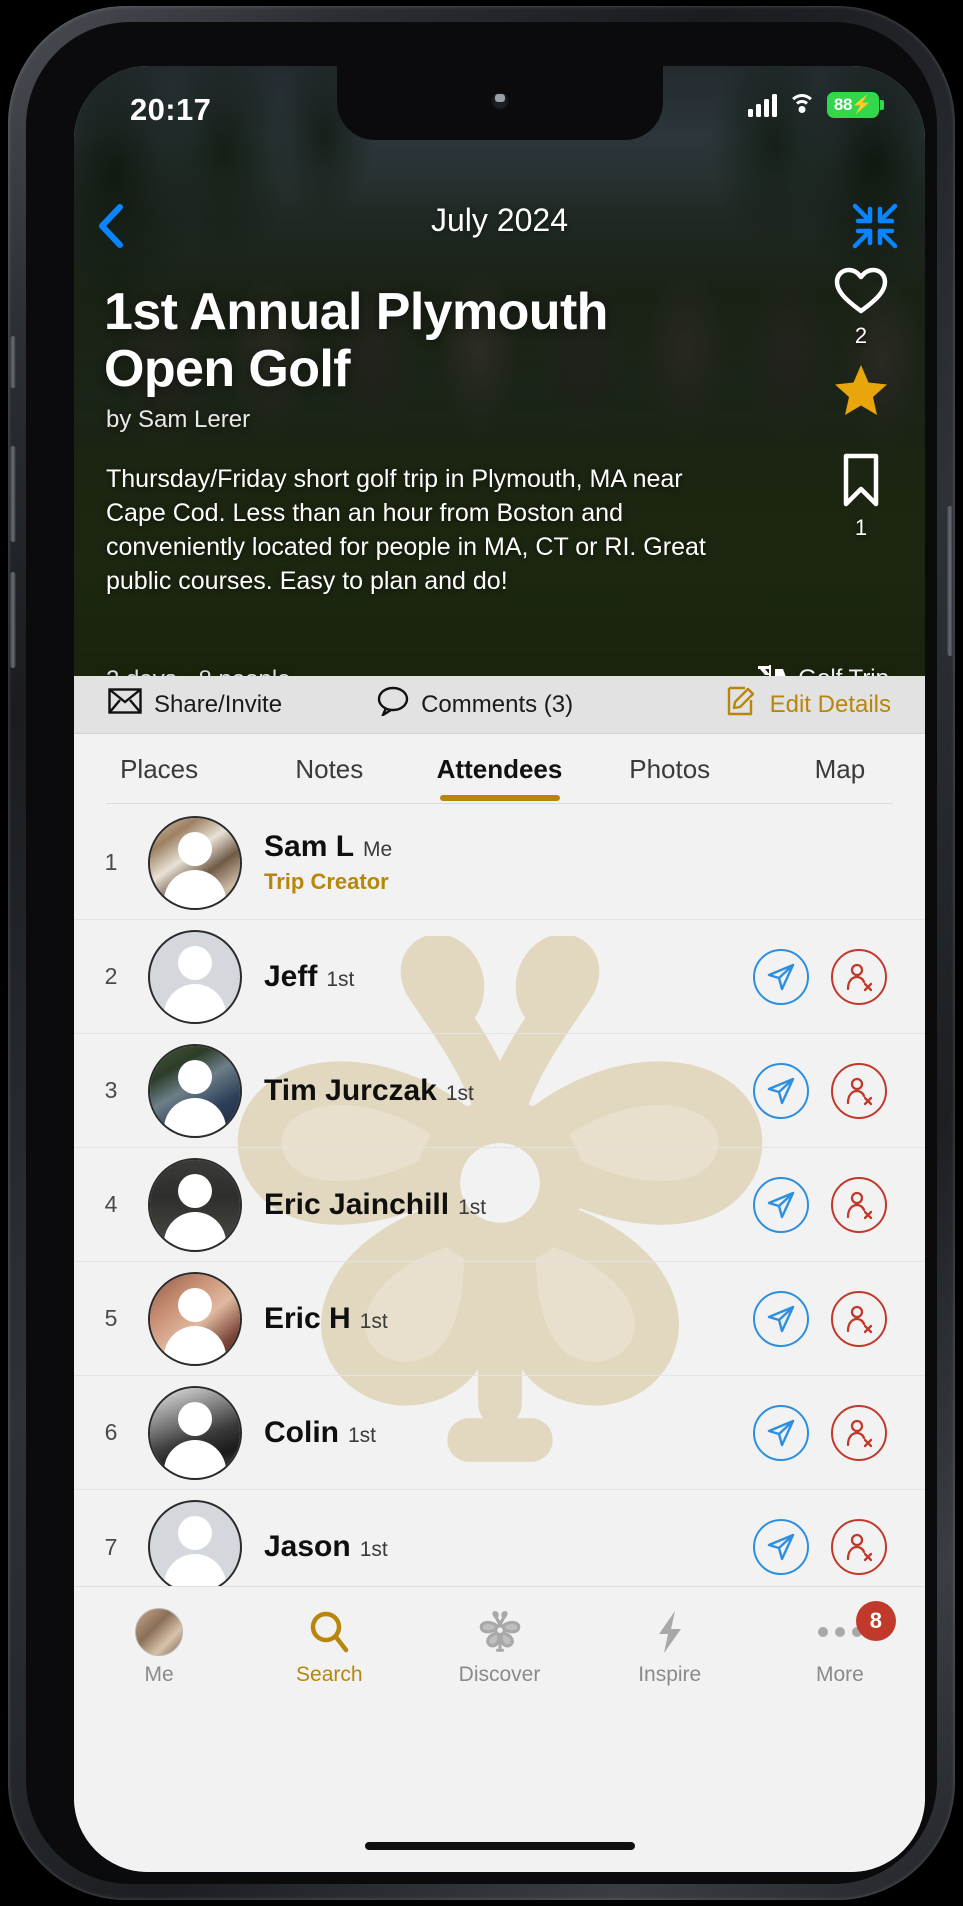 The image size is (963, 1906). I want to click on tab-photos: Photos, so click(670, 770).